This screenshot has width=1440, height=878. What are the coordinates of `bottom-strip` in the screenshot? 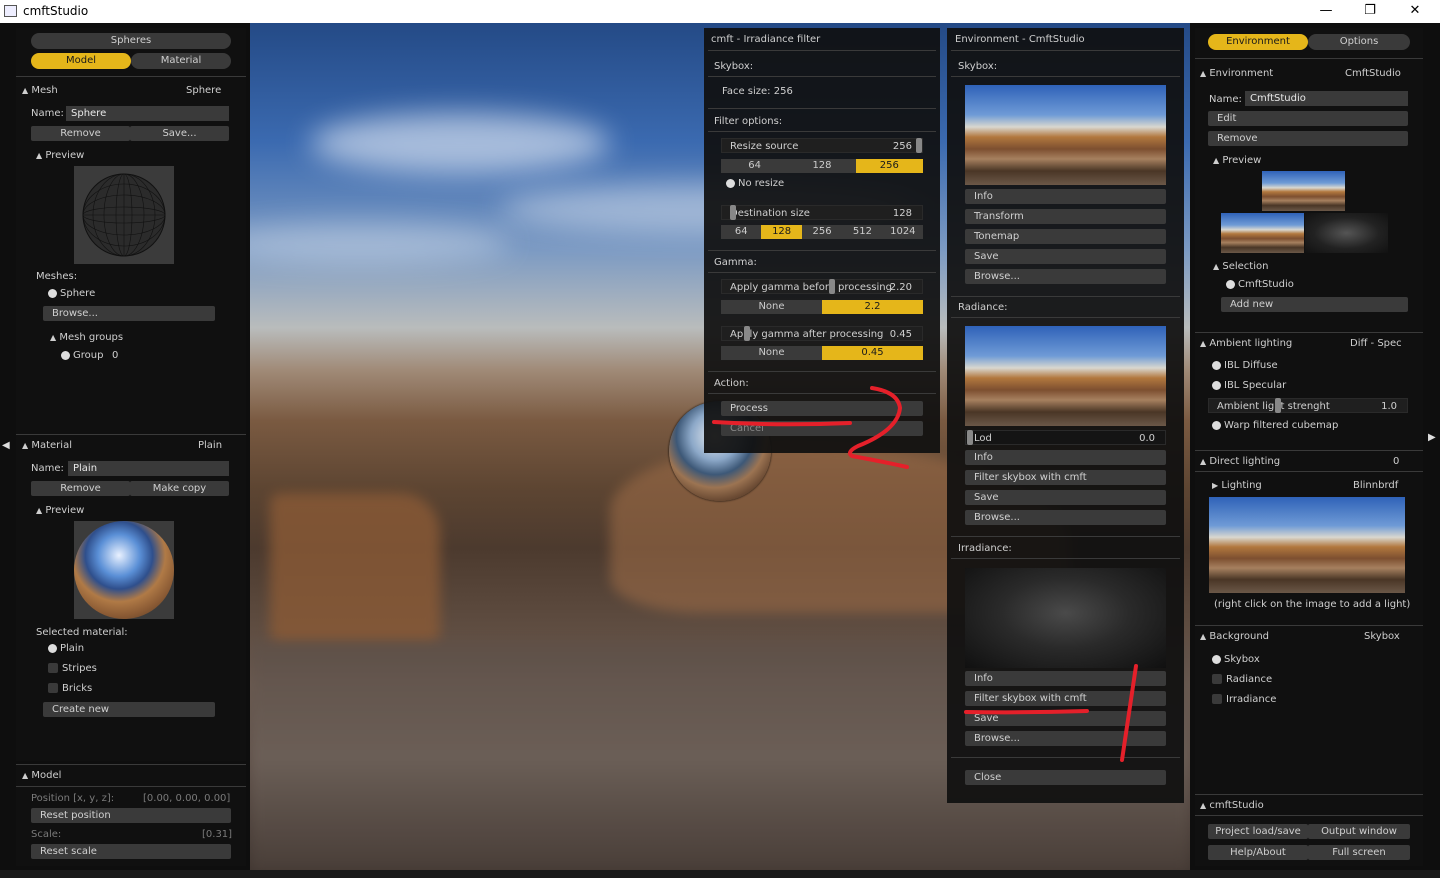 It's located at (720, 874).